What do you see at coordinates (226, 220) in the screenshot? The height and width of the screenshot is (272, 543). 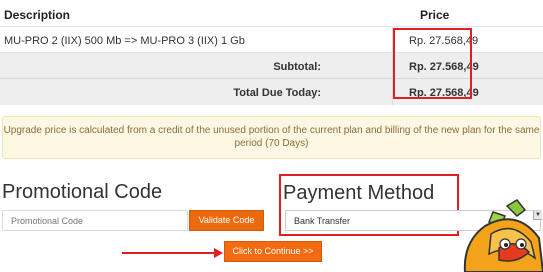 I see `validate-code-button: Validate Code` at bounding box center [226, 220].